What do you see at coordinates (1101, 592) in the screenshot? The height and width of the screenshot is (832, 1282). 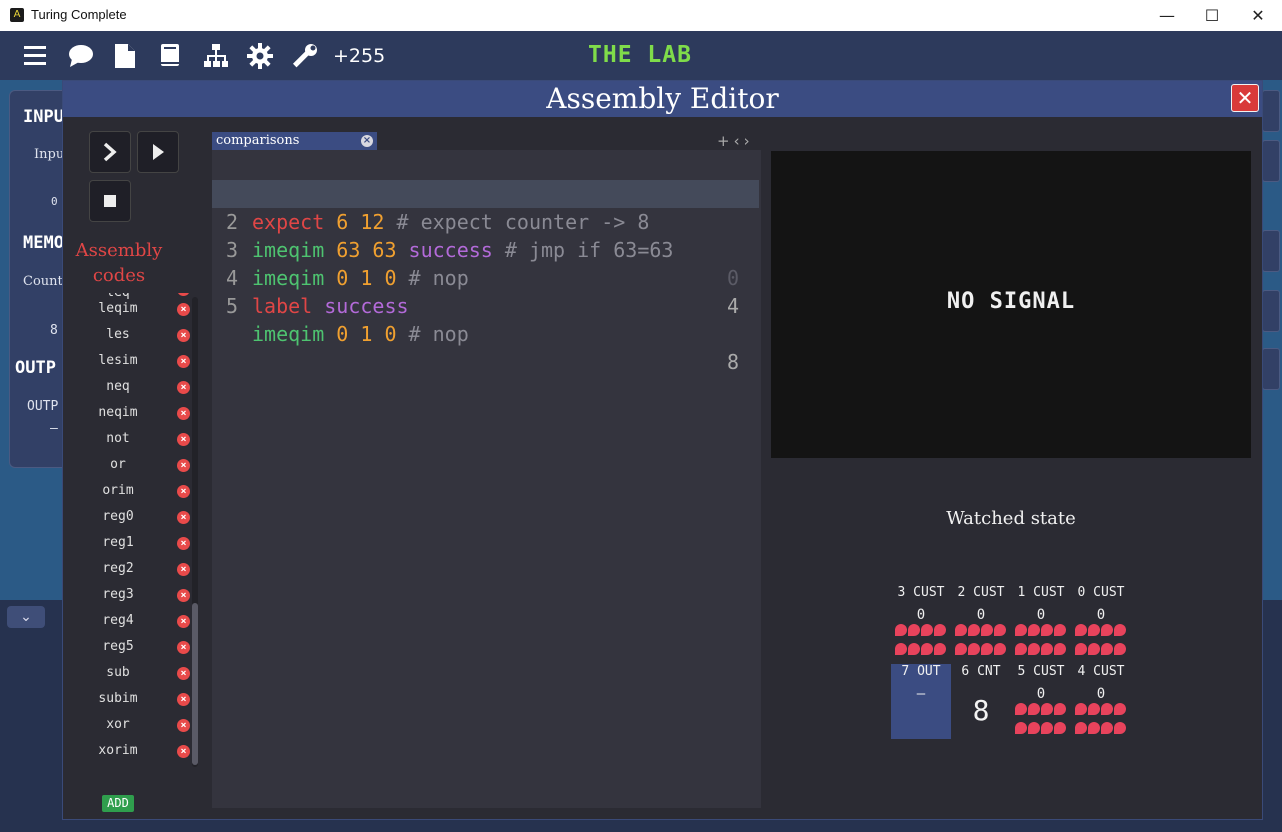 I see `register-name: 0 CUST` at bounding box center [1101, 592].